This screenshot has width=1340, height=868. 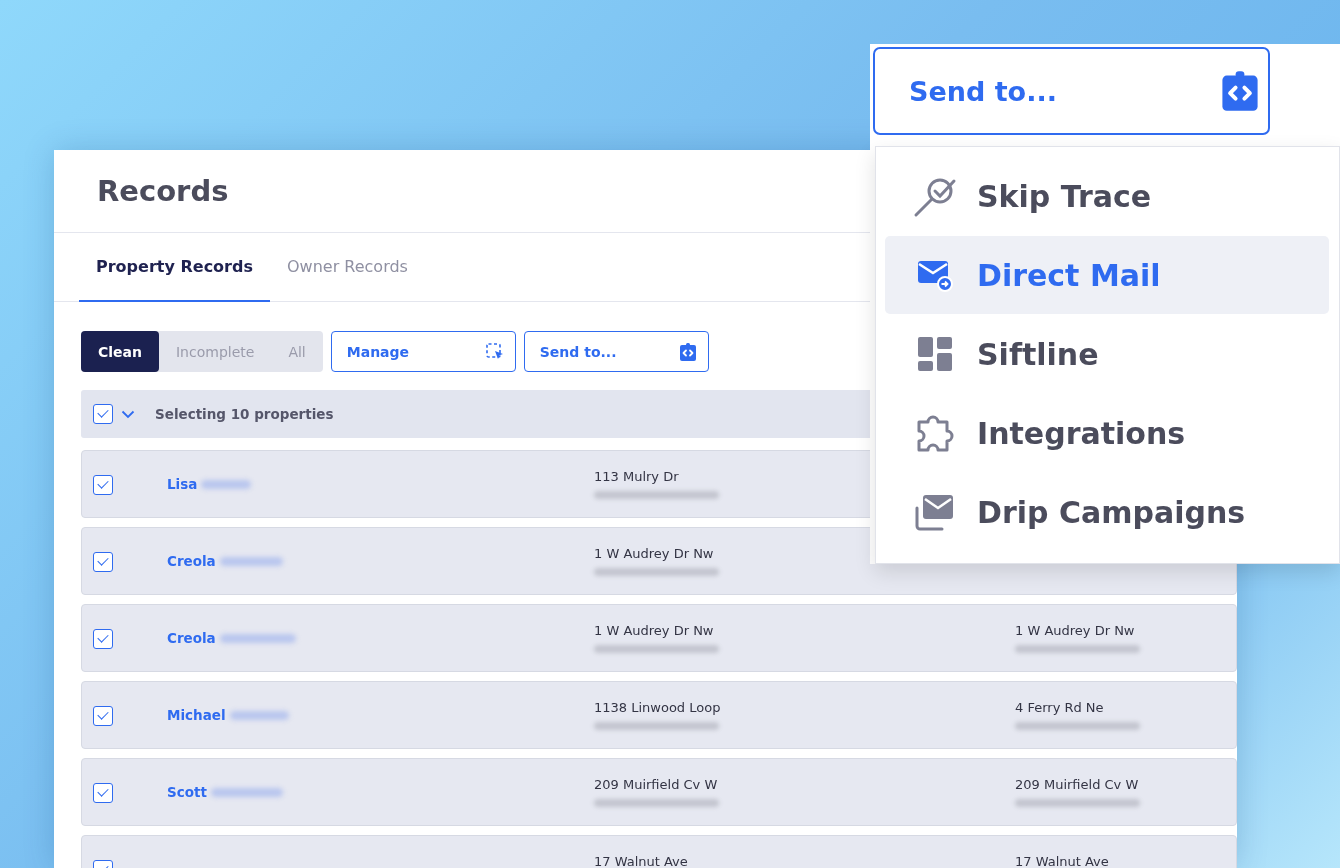 I want to click on owner-name-link: Michael, so click(x=196, y=715).